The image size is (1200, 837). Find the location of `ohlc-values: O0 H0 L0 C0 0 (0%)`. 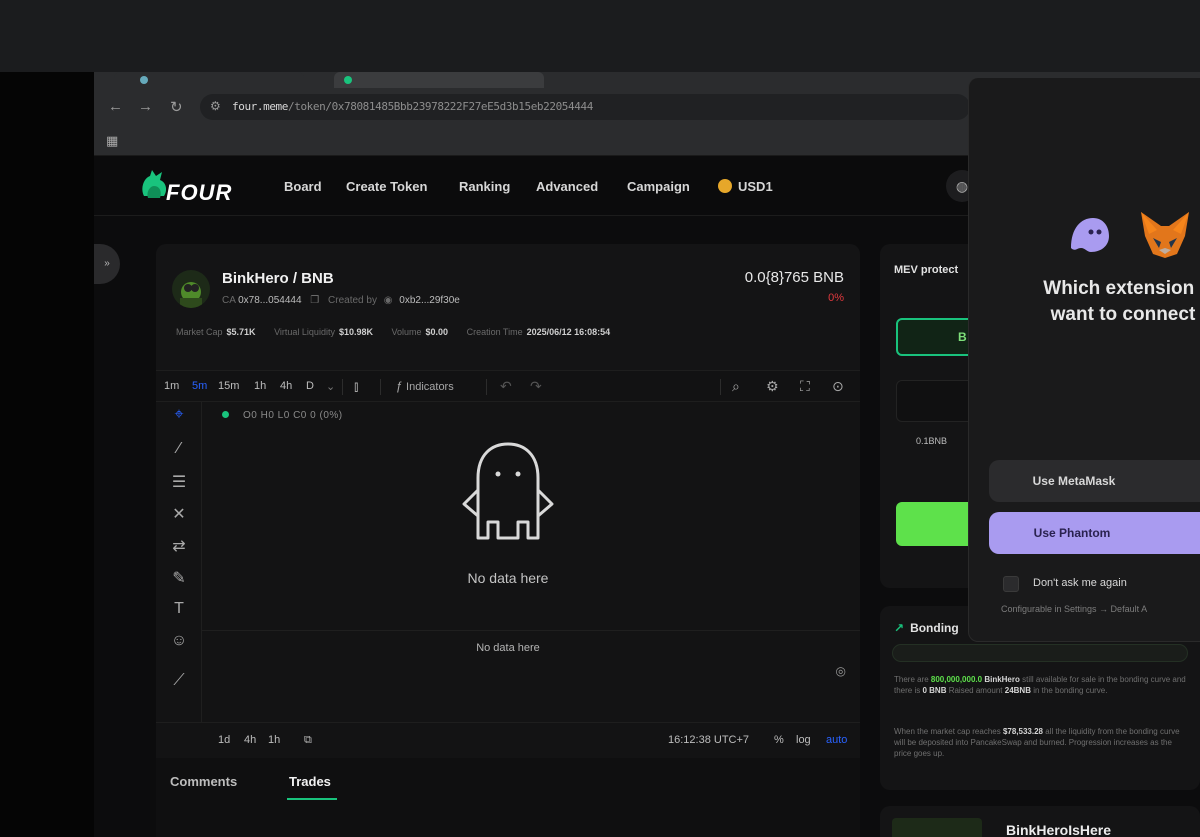

ohlc-values: O0 H0 L0 C0 0 (0%) is located at coordinates (293, 415).